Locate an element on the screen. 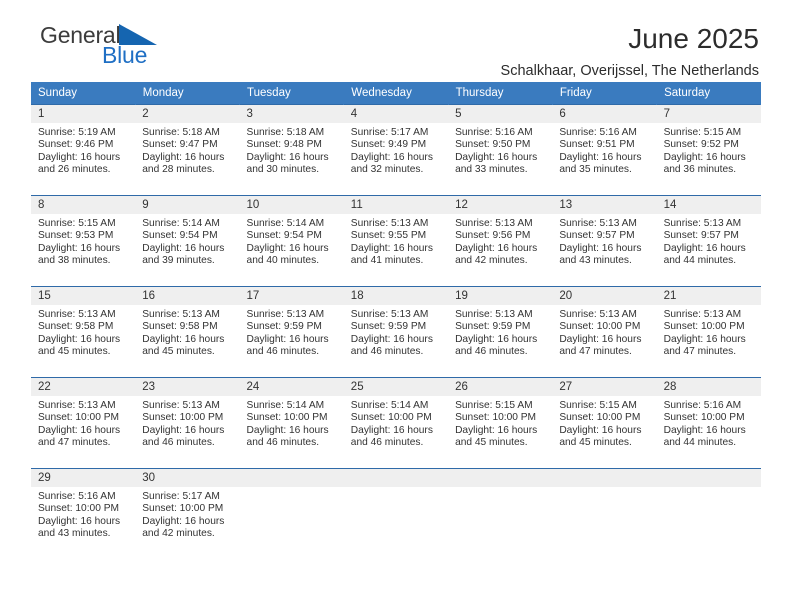  day-number: 16 is located at coordinates (187, 296).